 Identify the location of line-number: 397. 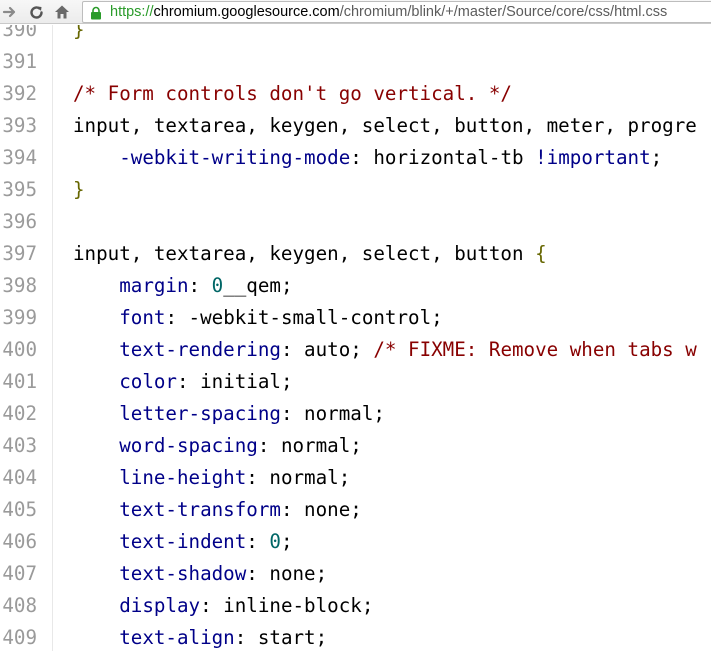
(18, 254).